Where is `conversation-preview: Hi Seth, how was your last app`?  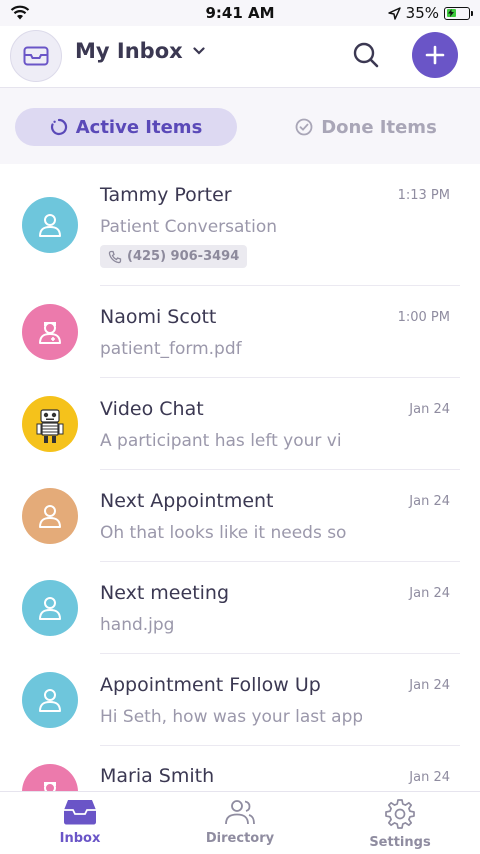 conversation-preview: Hi Seth, how was your last app is located at coordinates (231, 717).